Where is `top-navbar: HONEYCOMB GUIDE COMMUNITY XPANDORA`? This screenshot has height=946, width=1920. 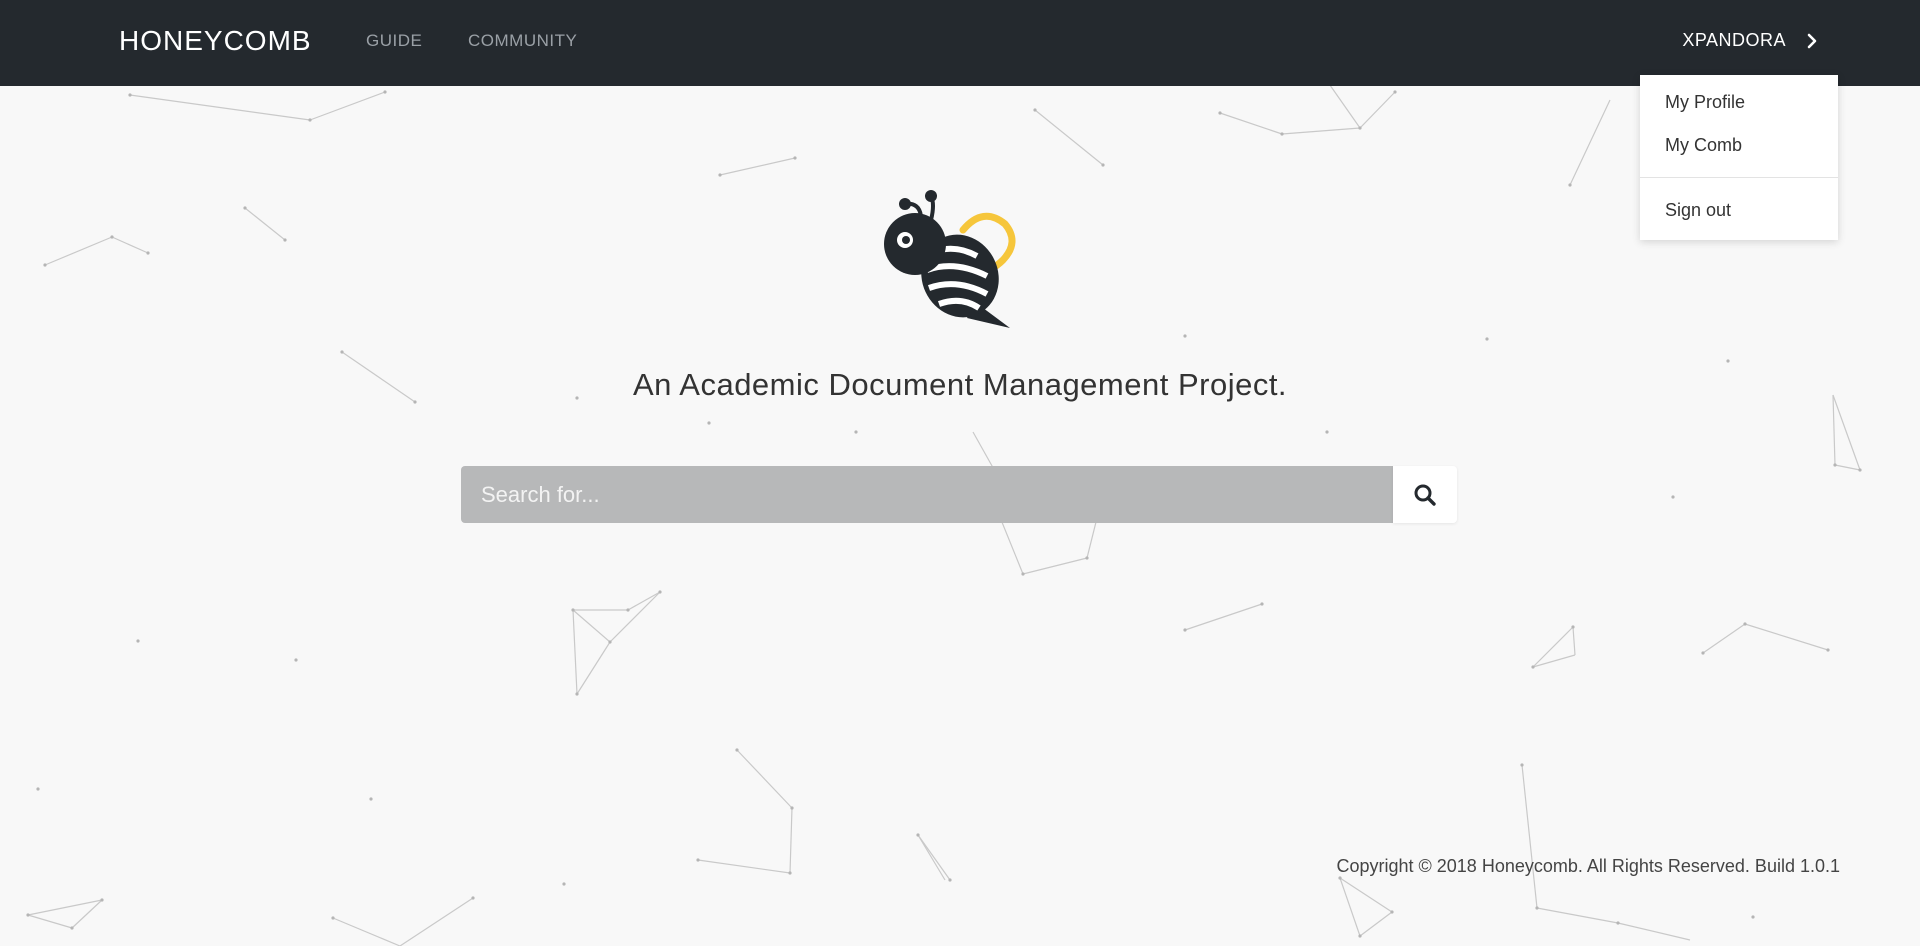
top-navbar: HONEYCOMB GUIDE COMMUNITY XPANDORA is located at coordinates (960, 43).